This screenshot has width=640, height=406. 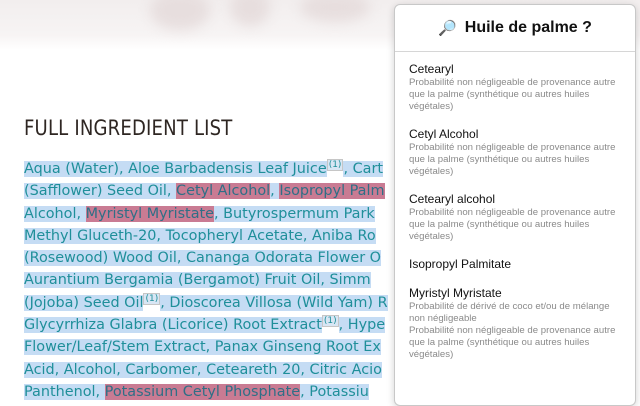 I want to click on ingredient-name: Cetearyl, so click(x=431, y=69).